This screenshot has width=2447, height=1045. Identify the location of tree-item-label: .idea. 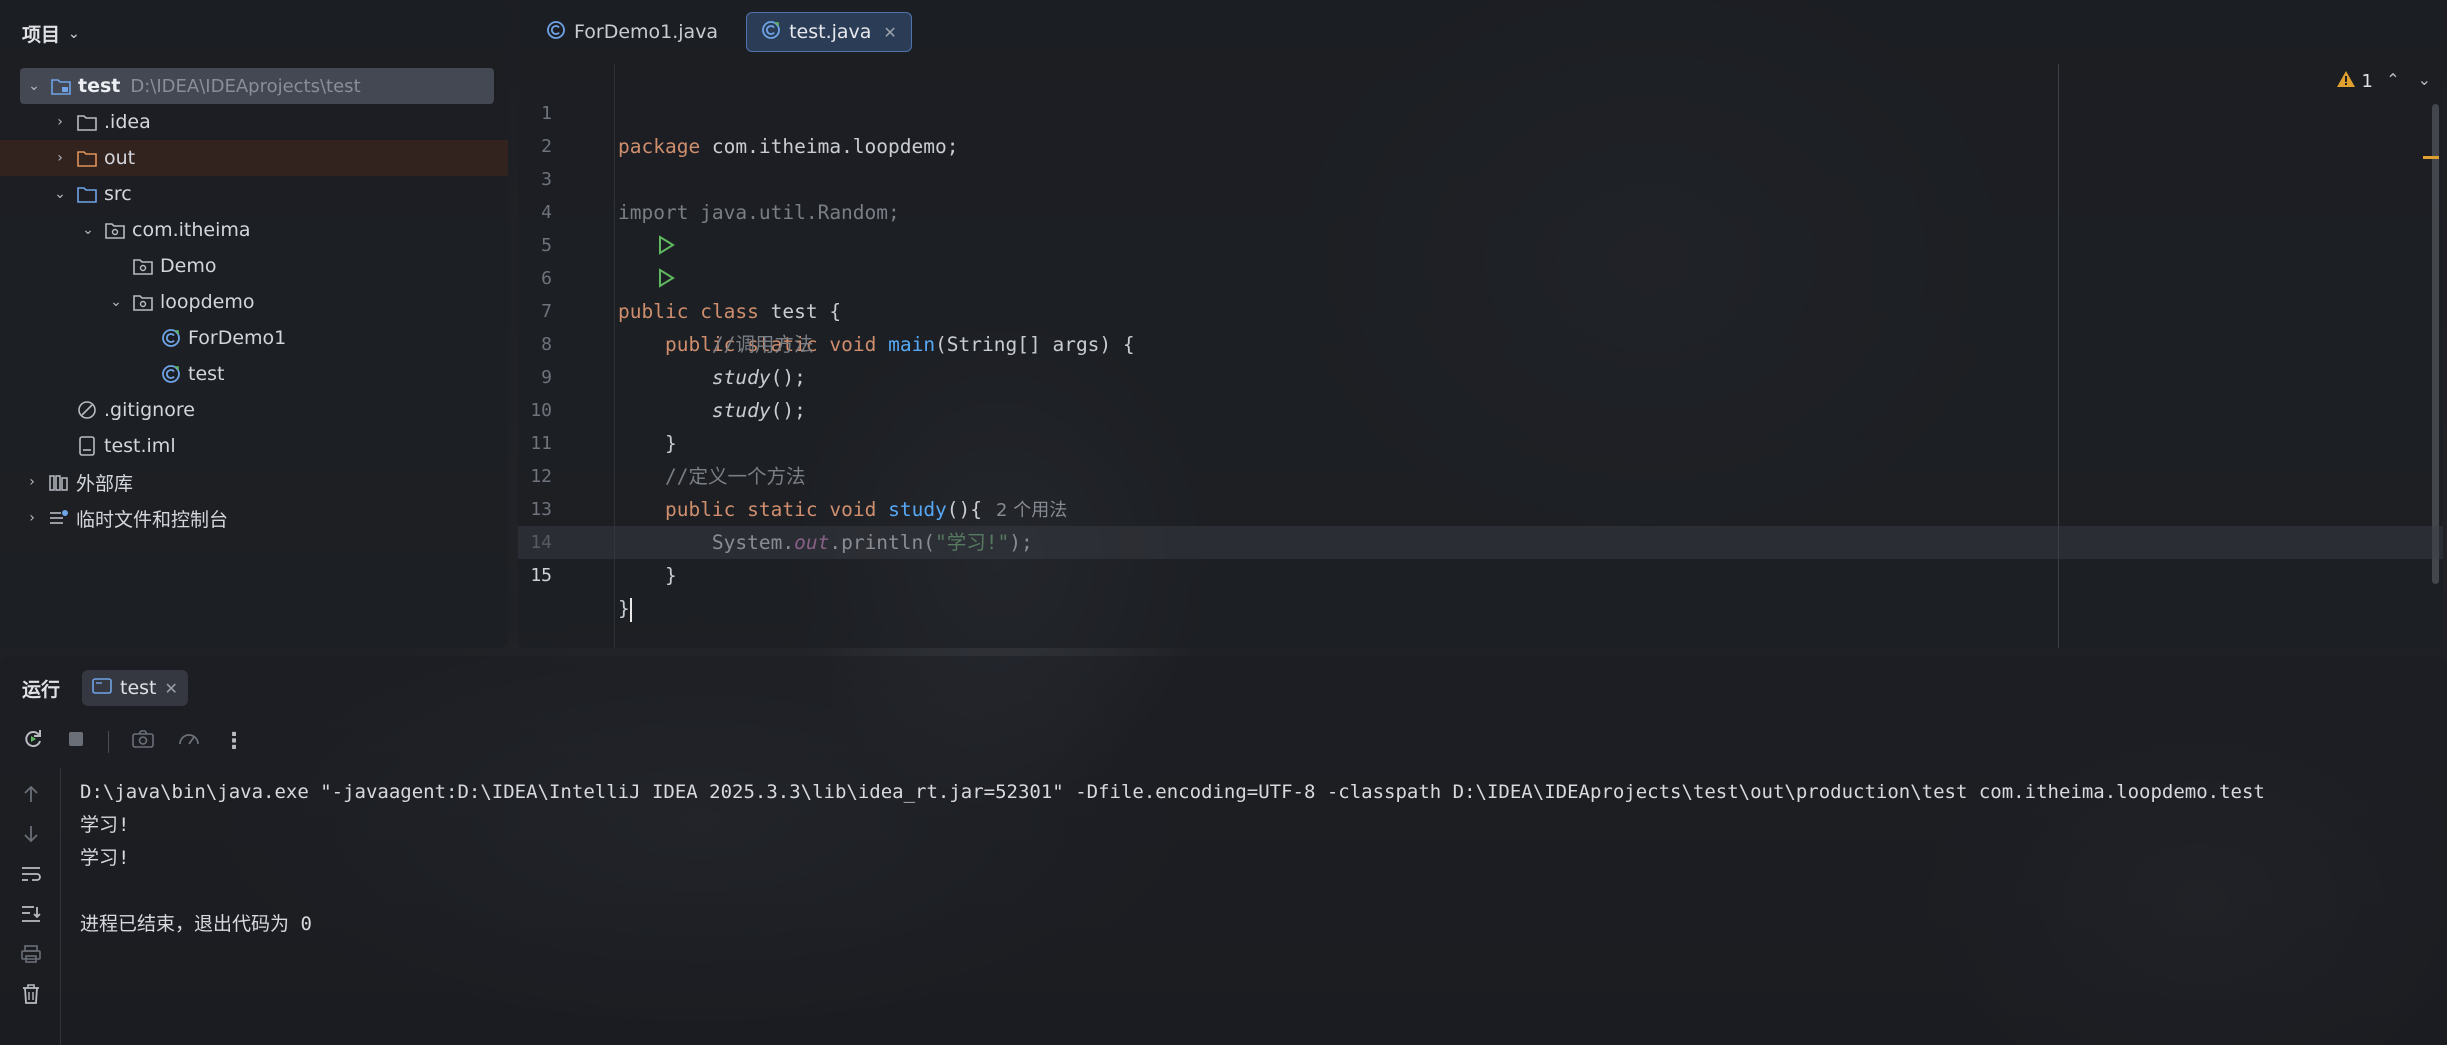
(127, 122).